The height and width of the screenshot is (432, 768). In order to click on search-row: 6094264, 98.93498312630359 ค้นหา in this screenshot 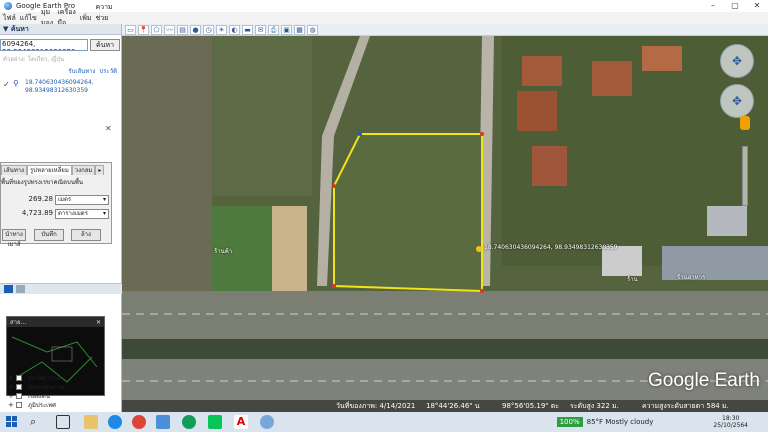, I will do `click(61, 45)`.